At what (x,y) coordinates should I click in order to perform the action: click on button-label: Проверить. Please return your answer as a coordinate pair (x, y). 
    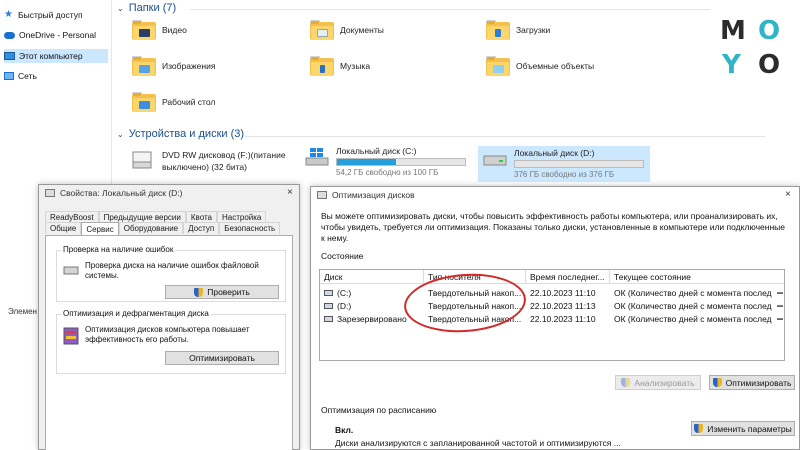
    Looking at the image, I should click on (228, 292).